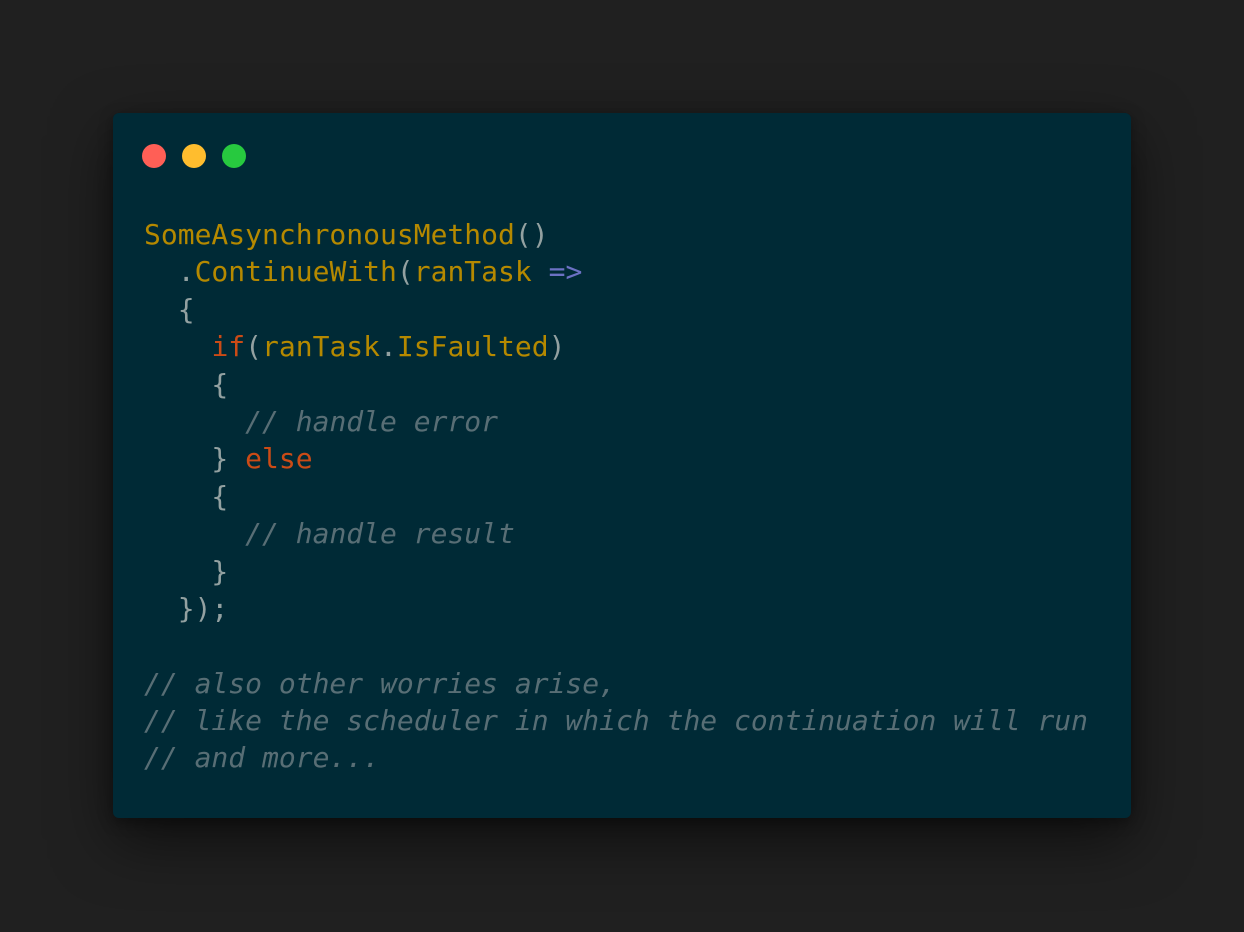 The image size is (1244, 932). I want to click on code-token: else, so click(279, 459).